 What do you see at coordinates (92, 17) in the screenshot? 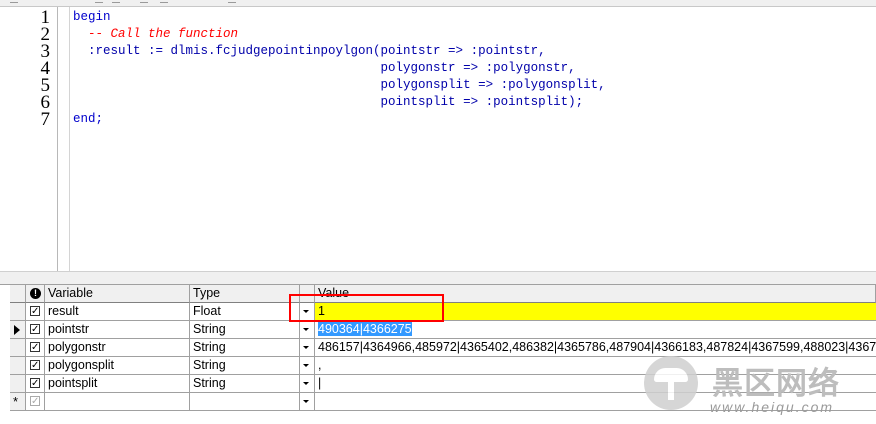
I see `code-line: begin` at bounding box center [92, 17].